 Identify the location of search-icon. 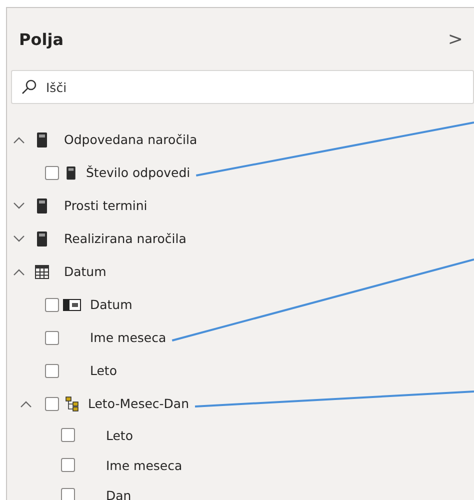
(29, 87).